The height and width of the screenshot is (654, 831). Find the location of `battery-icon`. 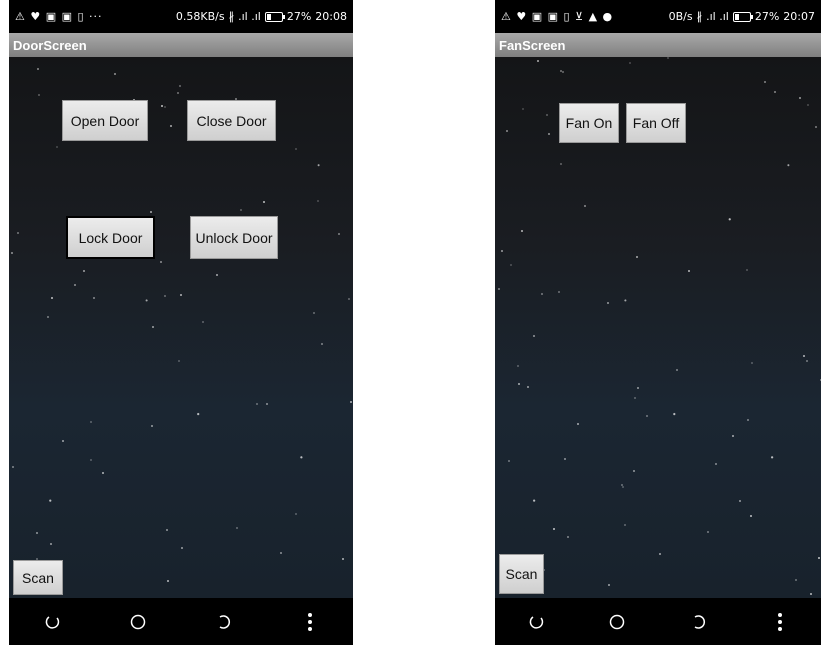

battery-icon is located at coordinates (742, 16).